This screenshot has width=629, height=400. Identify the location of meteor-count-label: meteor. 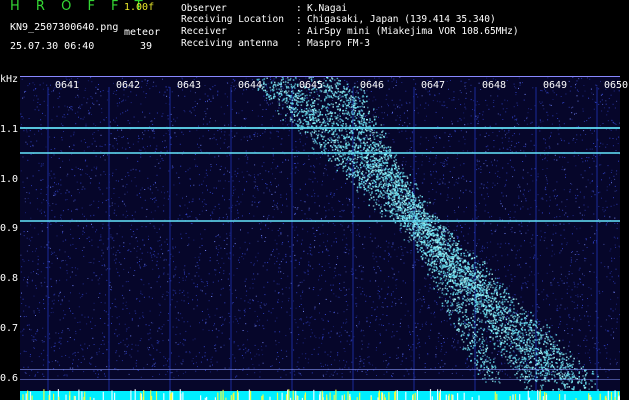
(142, 32).